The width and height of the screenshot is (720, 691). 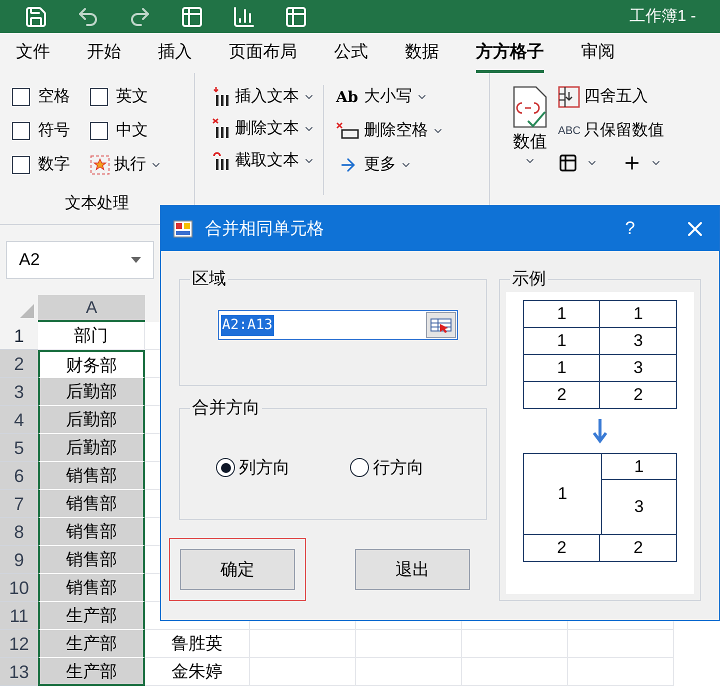 I want to click on ribbon-tab: 页面布局, so click(x=263, y=53).